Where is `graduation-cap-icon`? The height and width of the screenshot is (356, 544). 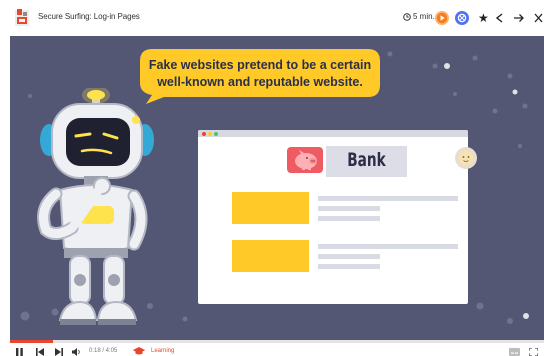 graduation-cap-icon is located at coordinates (139, 351).